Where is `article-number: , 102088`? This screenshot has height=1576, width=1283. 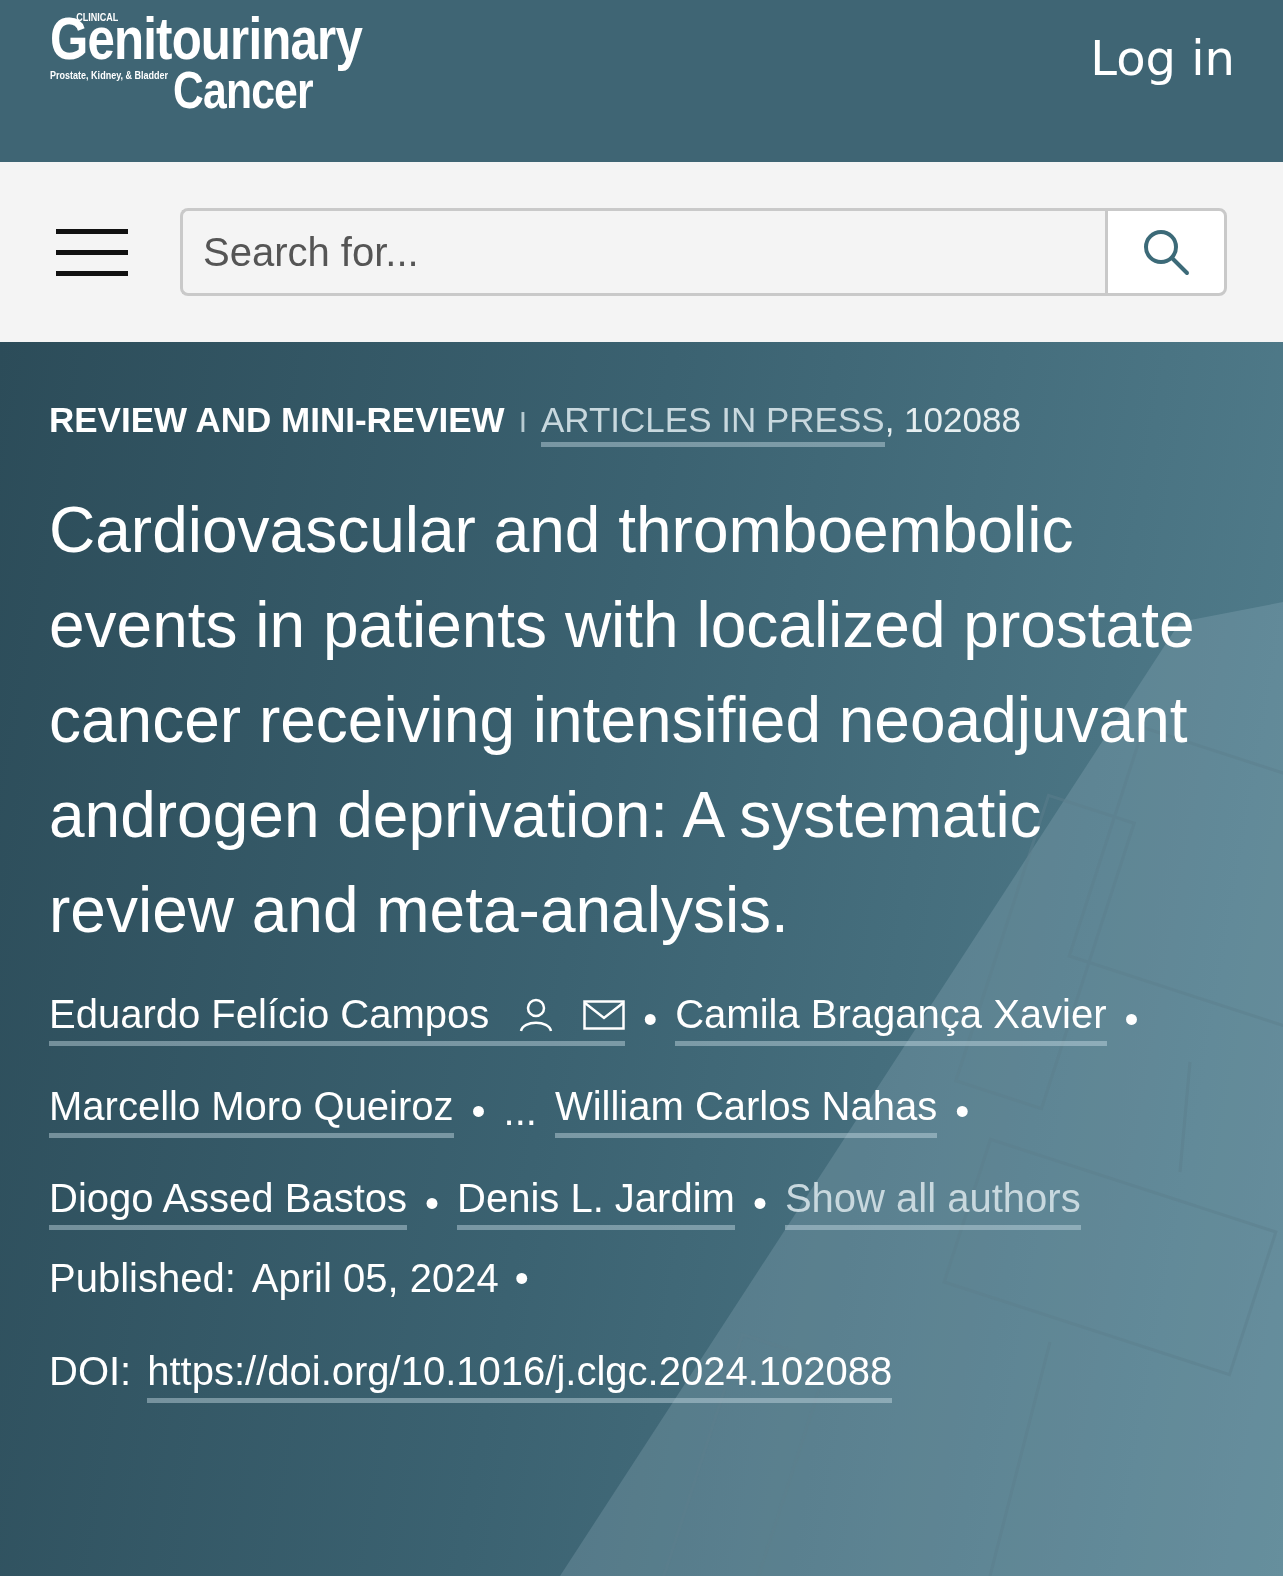
article-number: , 102088 is located at coordinates (952, 420).